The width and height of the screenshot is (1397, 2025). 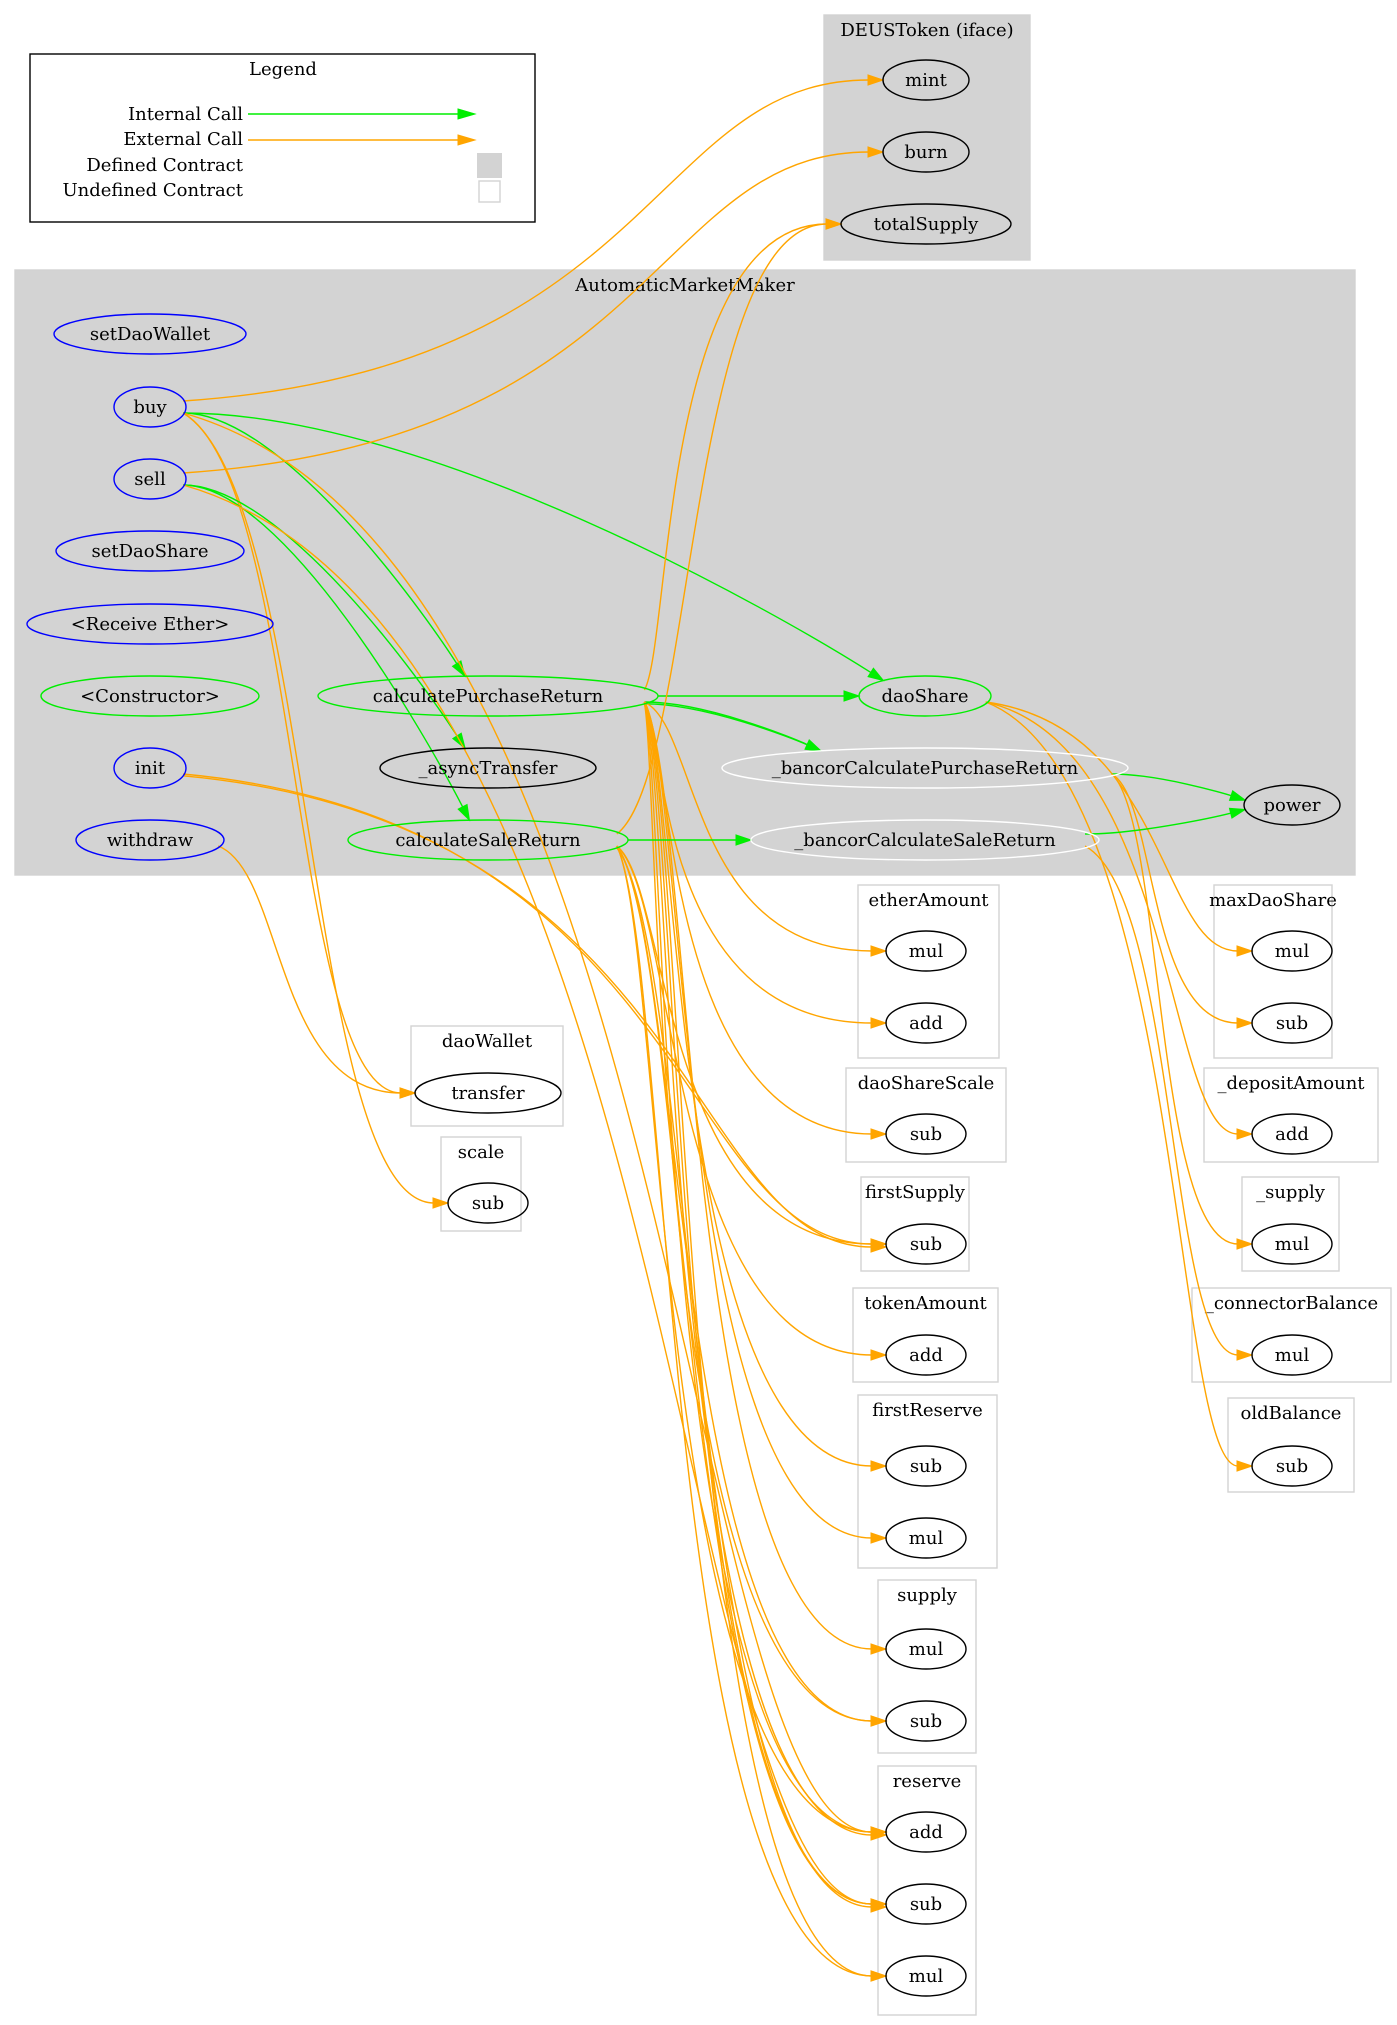 I want to click on cluster-depositamount: _depositAmount, so click(x=1291, y=1115).